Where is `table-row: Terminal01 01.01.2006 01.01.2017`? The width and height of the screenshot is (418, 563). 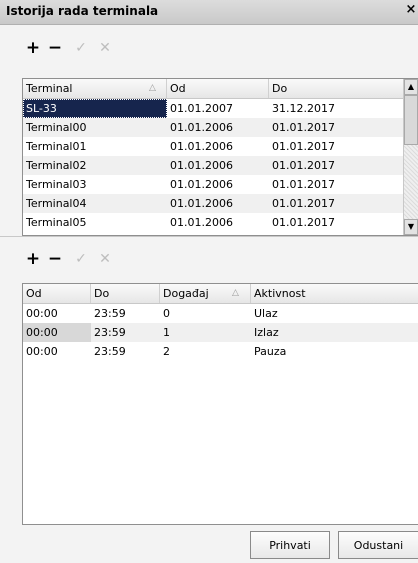
table-row: Terminal01 01.01.2006 01.01.2017 is located at coordinates (213, 146).